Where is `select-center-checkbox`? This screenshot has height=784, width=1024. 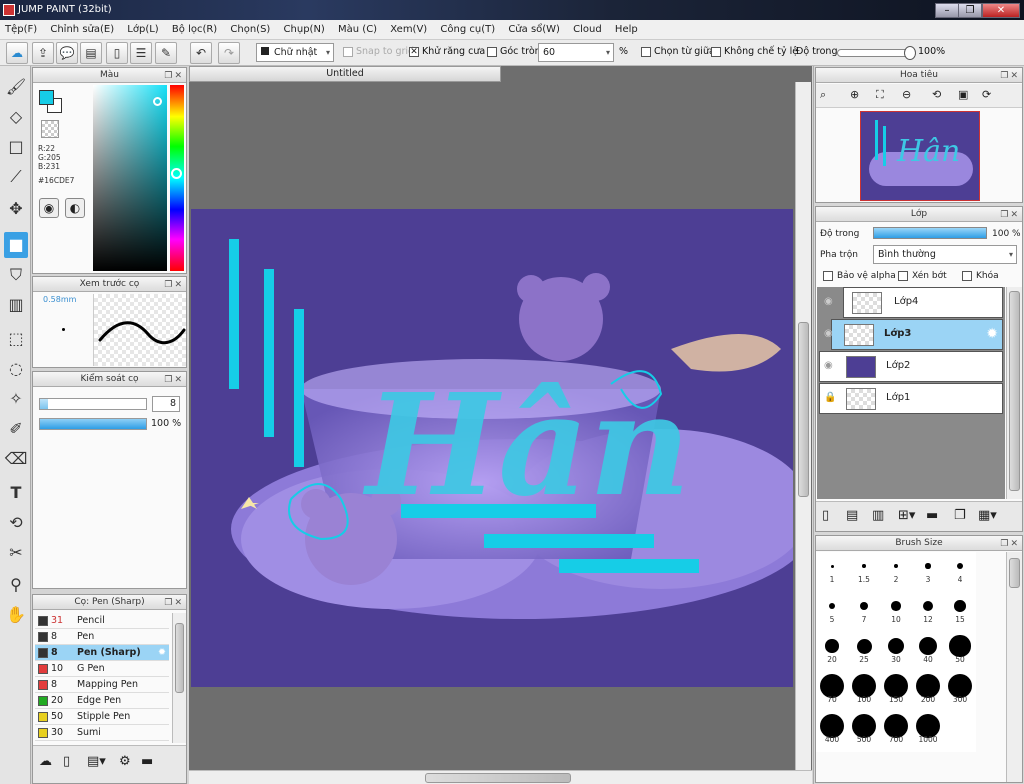
select-center-checkbox is located at coordinates (646, 52).